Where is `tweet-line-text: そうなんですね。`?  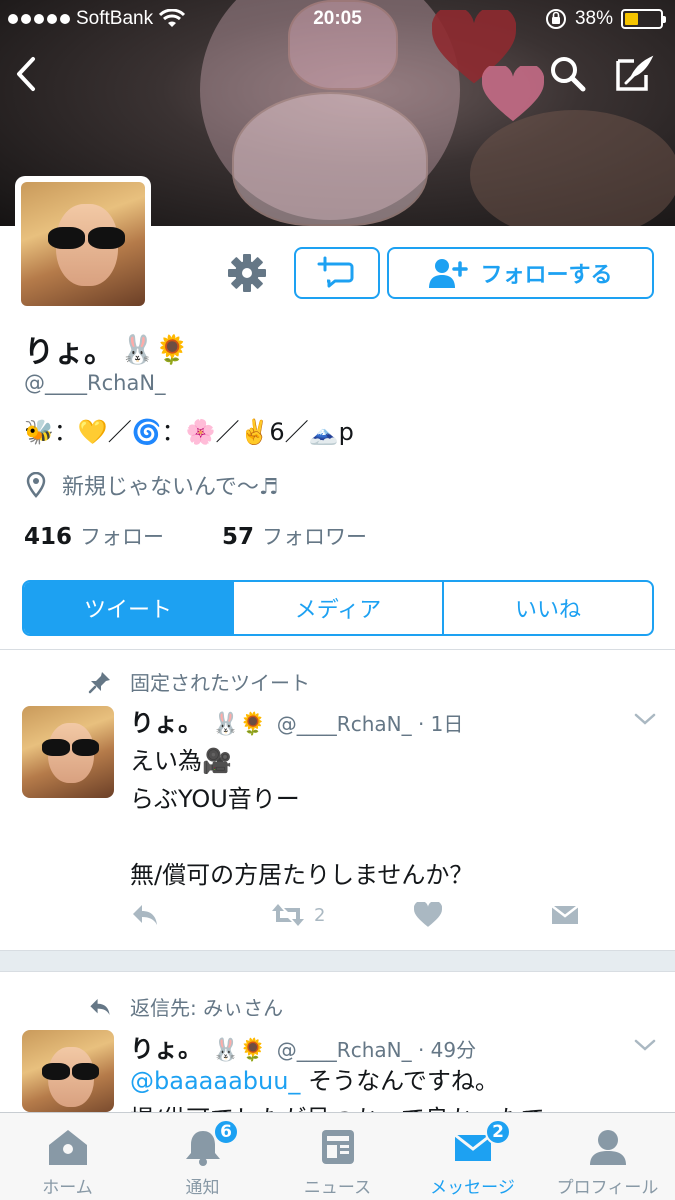 tweet-line-text: そうなんですね。 is located at coordinates (399, 1081).